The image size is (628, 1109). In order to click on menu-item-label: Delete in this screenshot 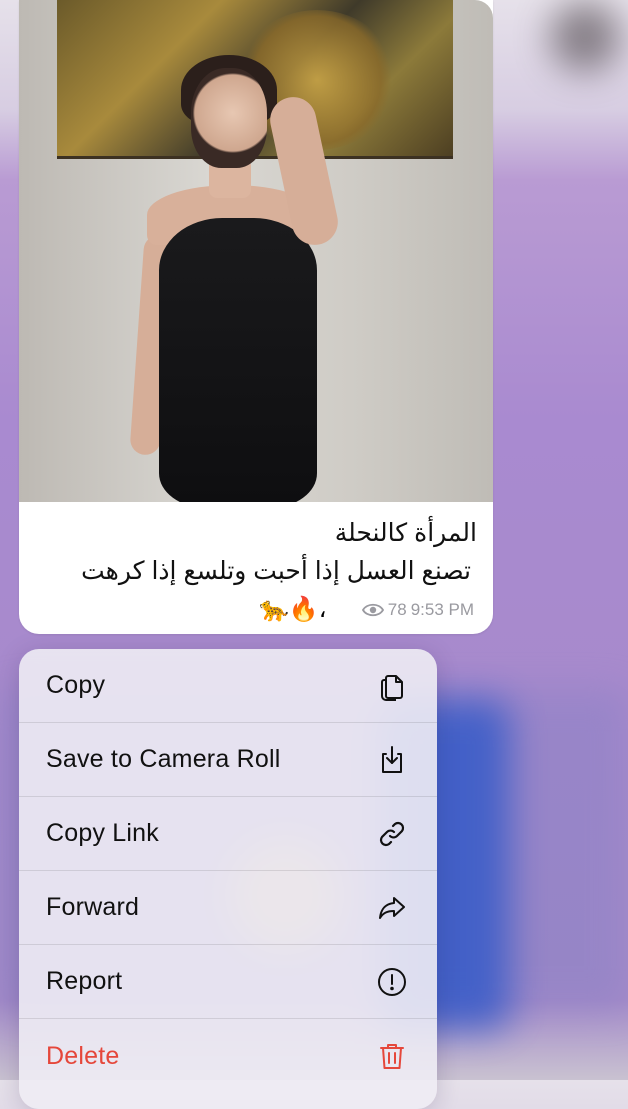, I will do `click(83, 1055)`.